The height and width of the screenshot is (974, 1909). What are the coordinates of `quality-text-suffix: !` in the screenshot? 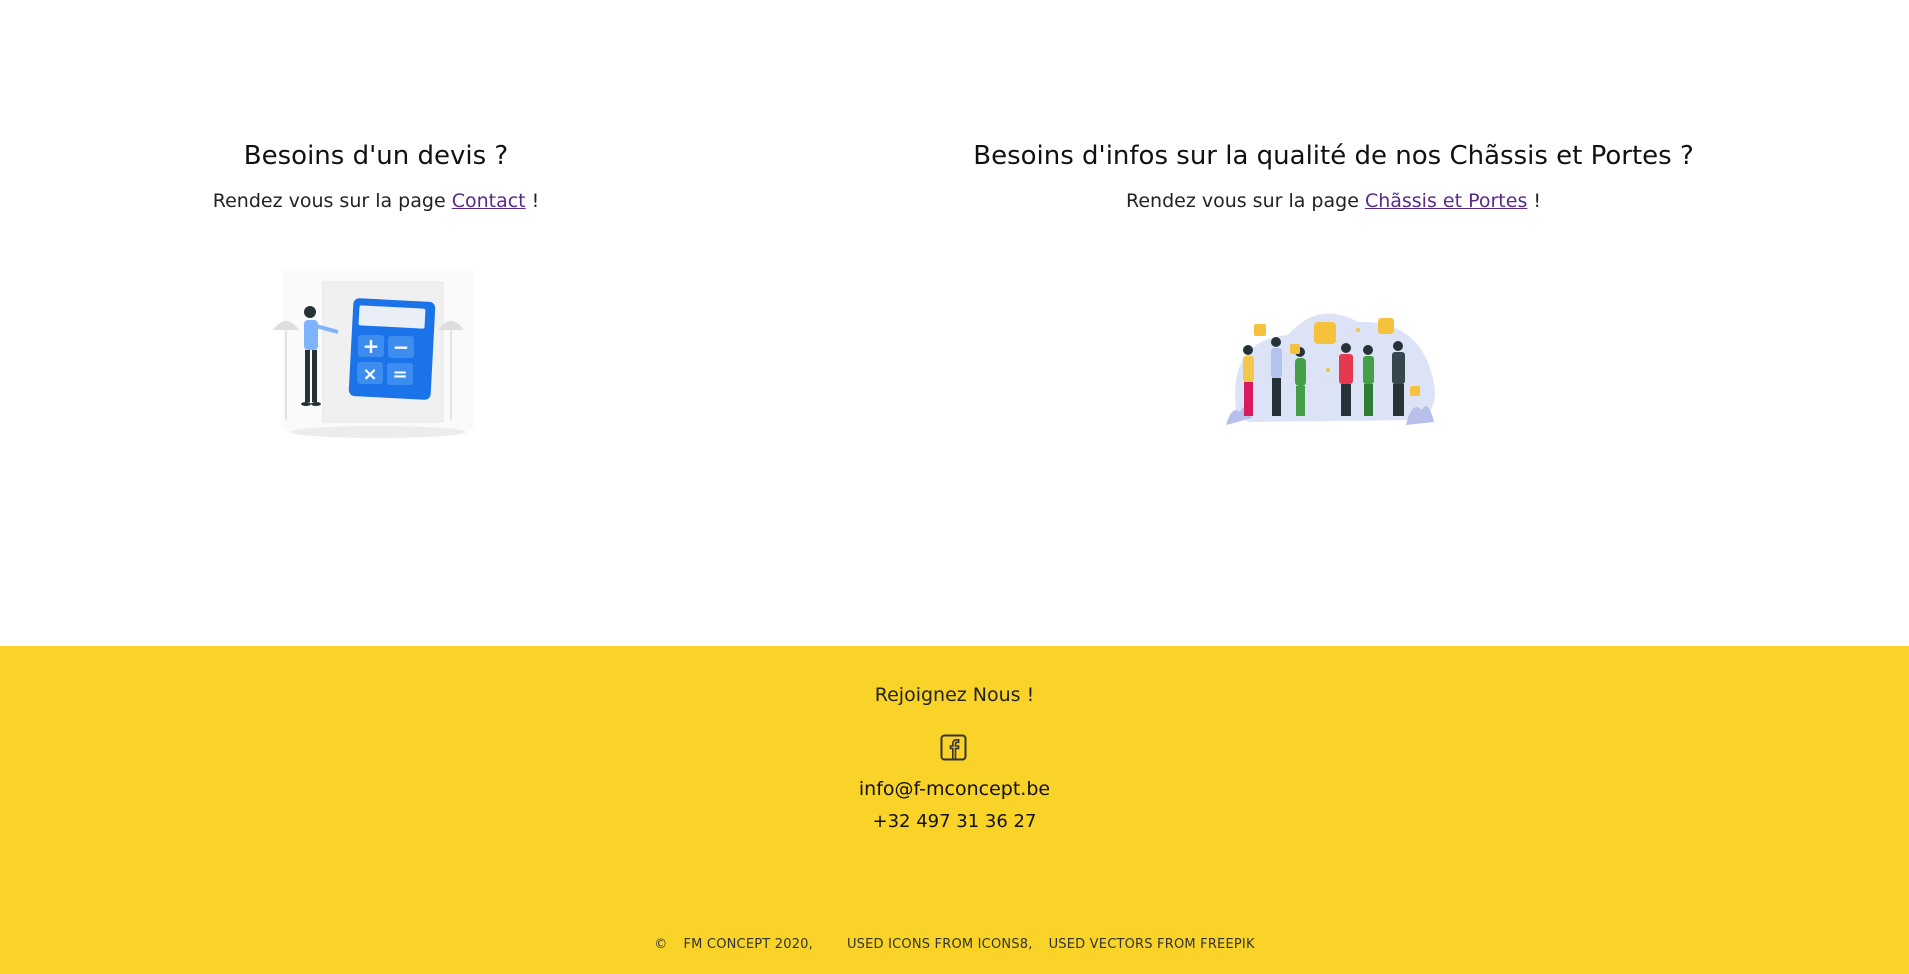 It's located at (1534, 201).